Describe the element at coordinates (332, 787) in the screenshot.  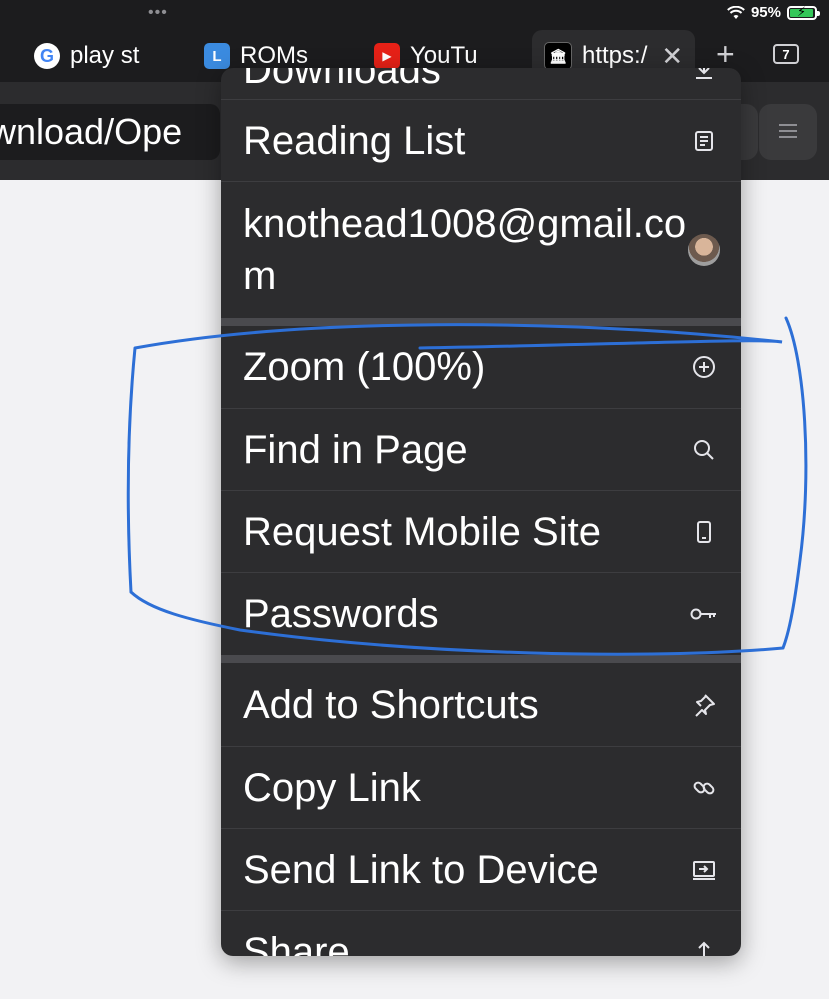
I see `menu-item-label: Copy Link` at that location.